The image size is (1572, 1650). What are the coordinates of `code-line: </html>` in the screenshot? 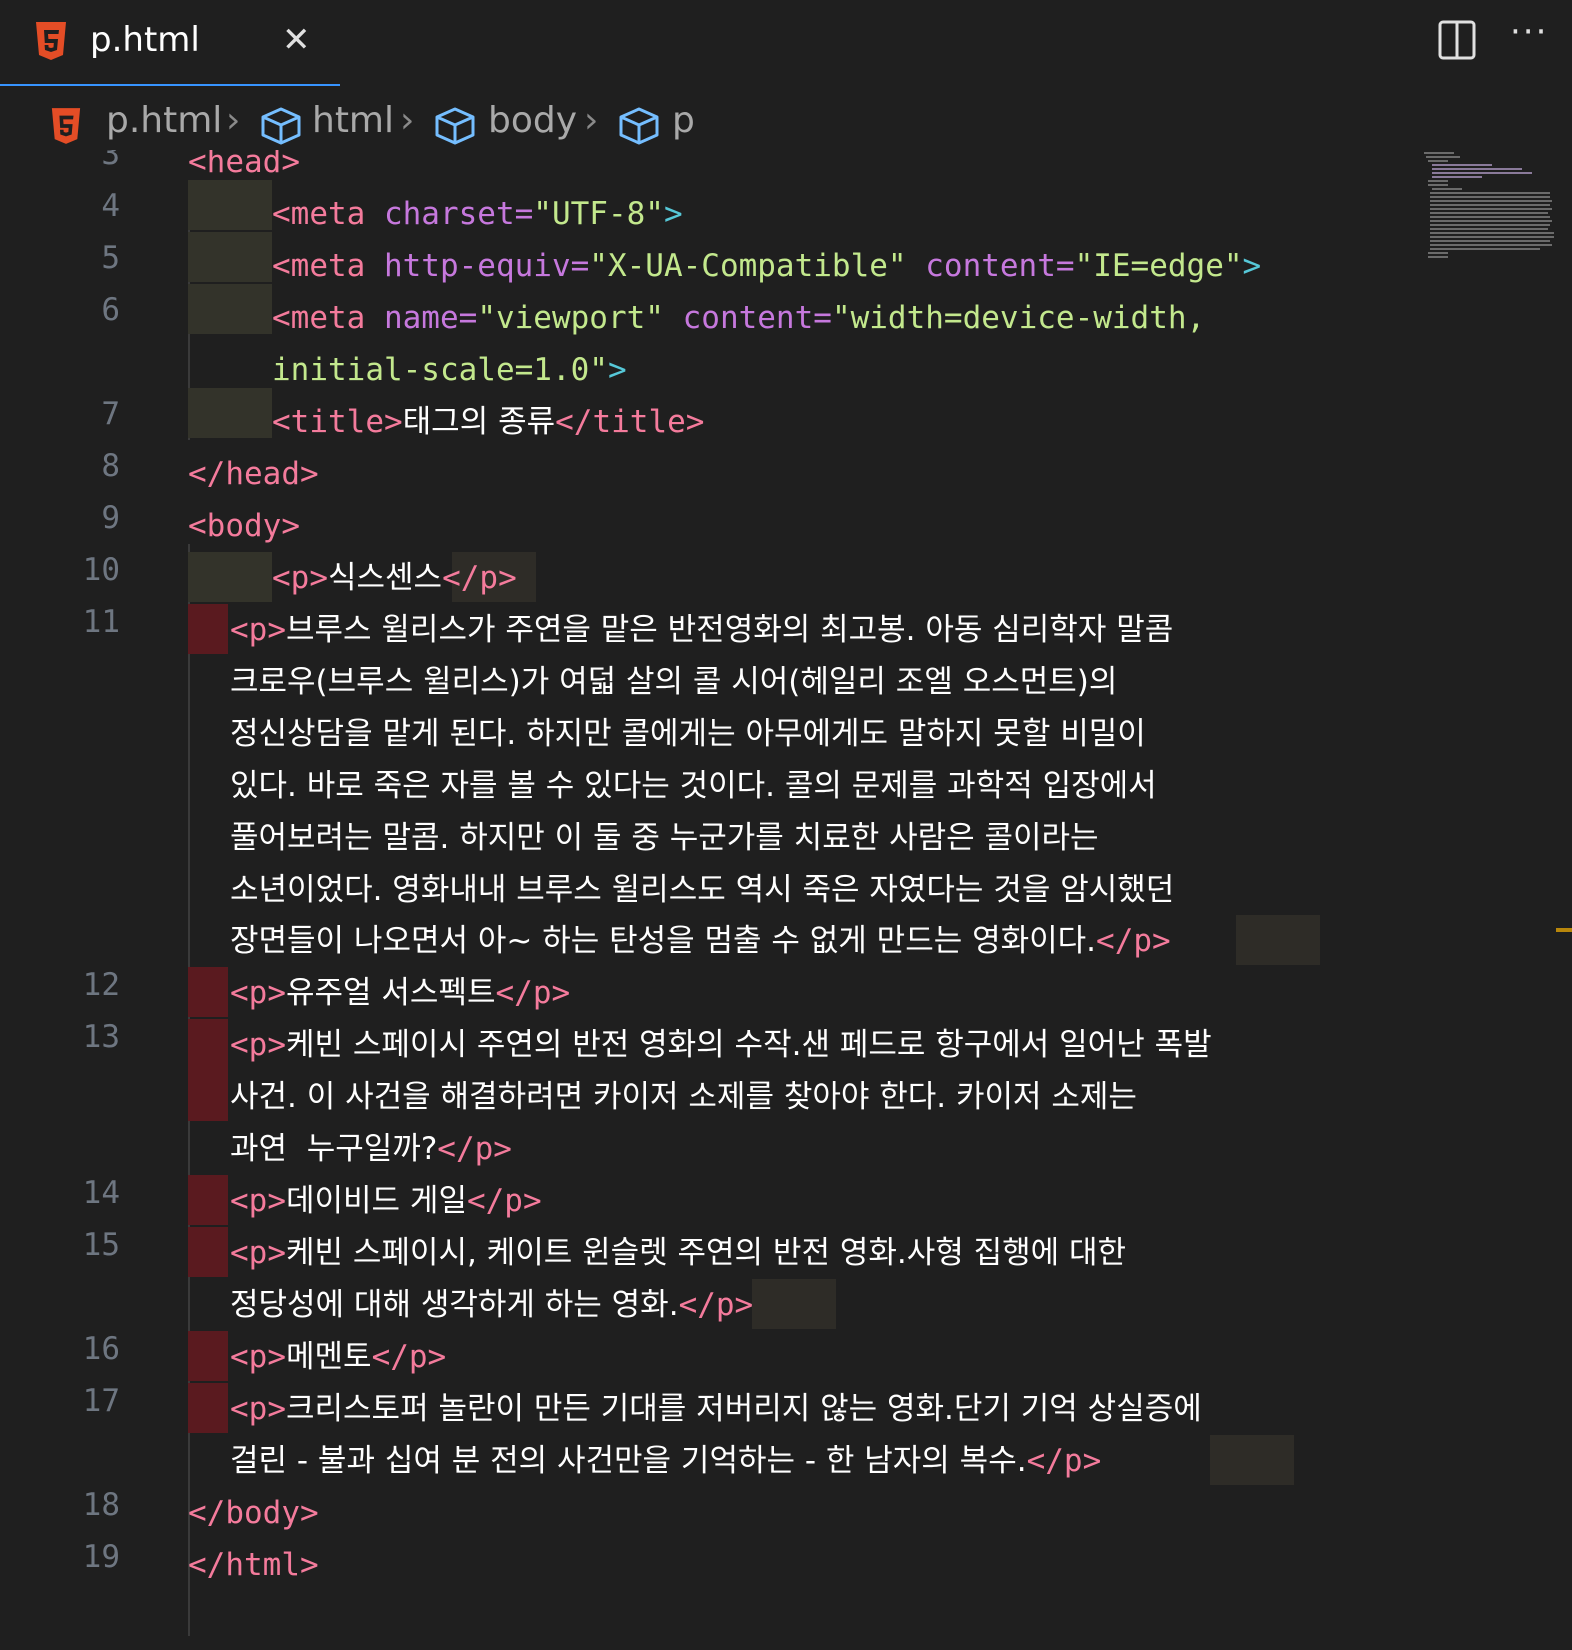 It's located at (253, 1565).